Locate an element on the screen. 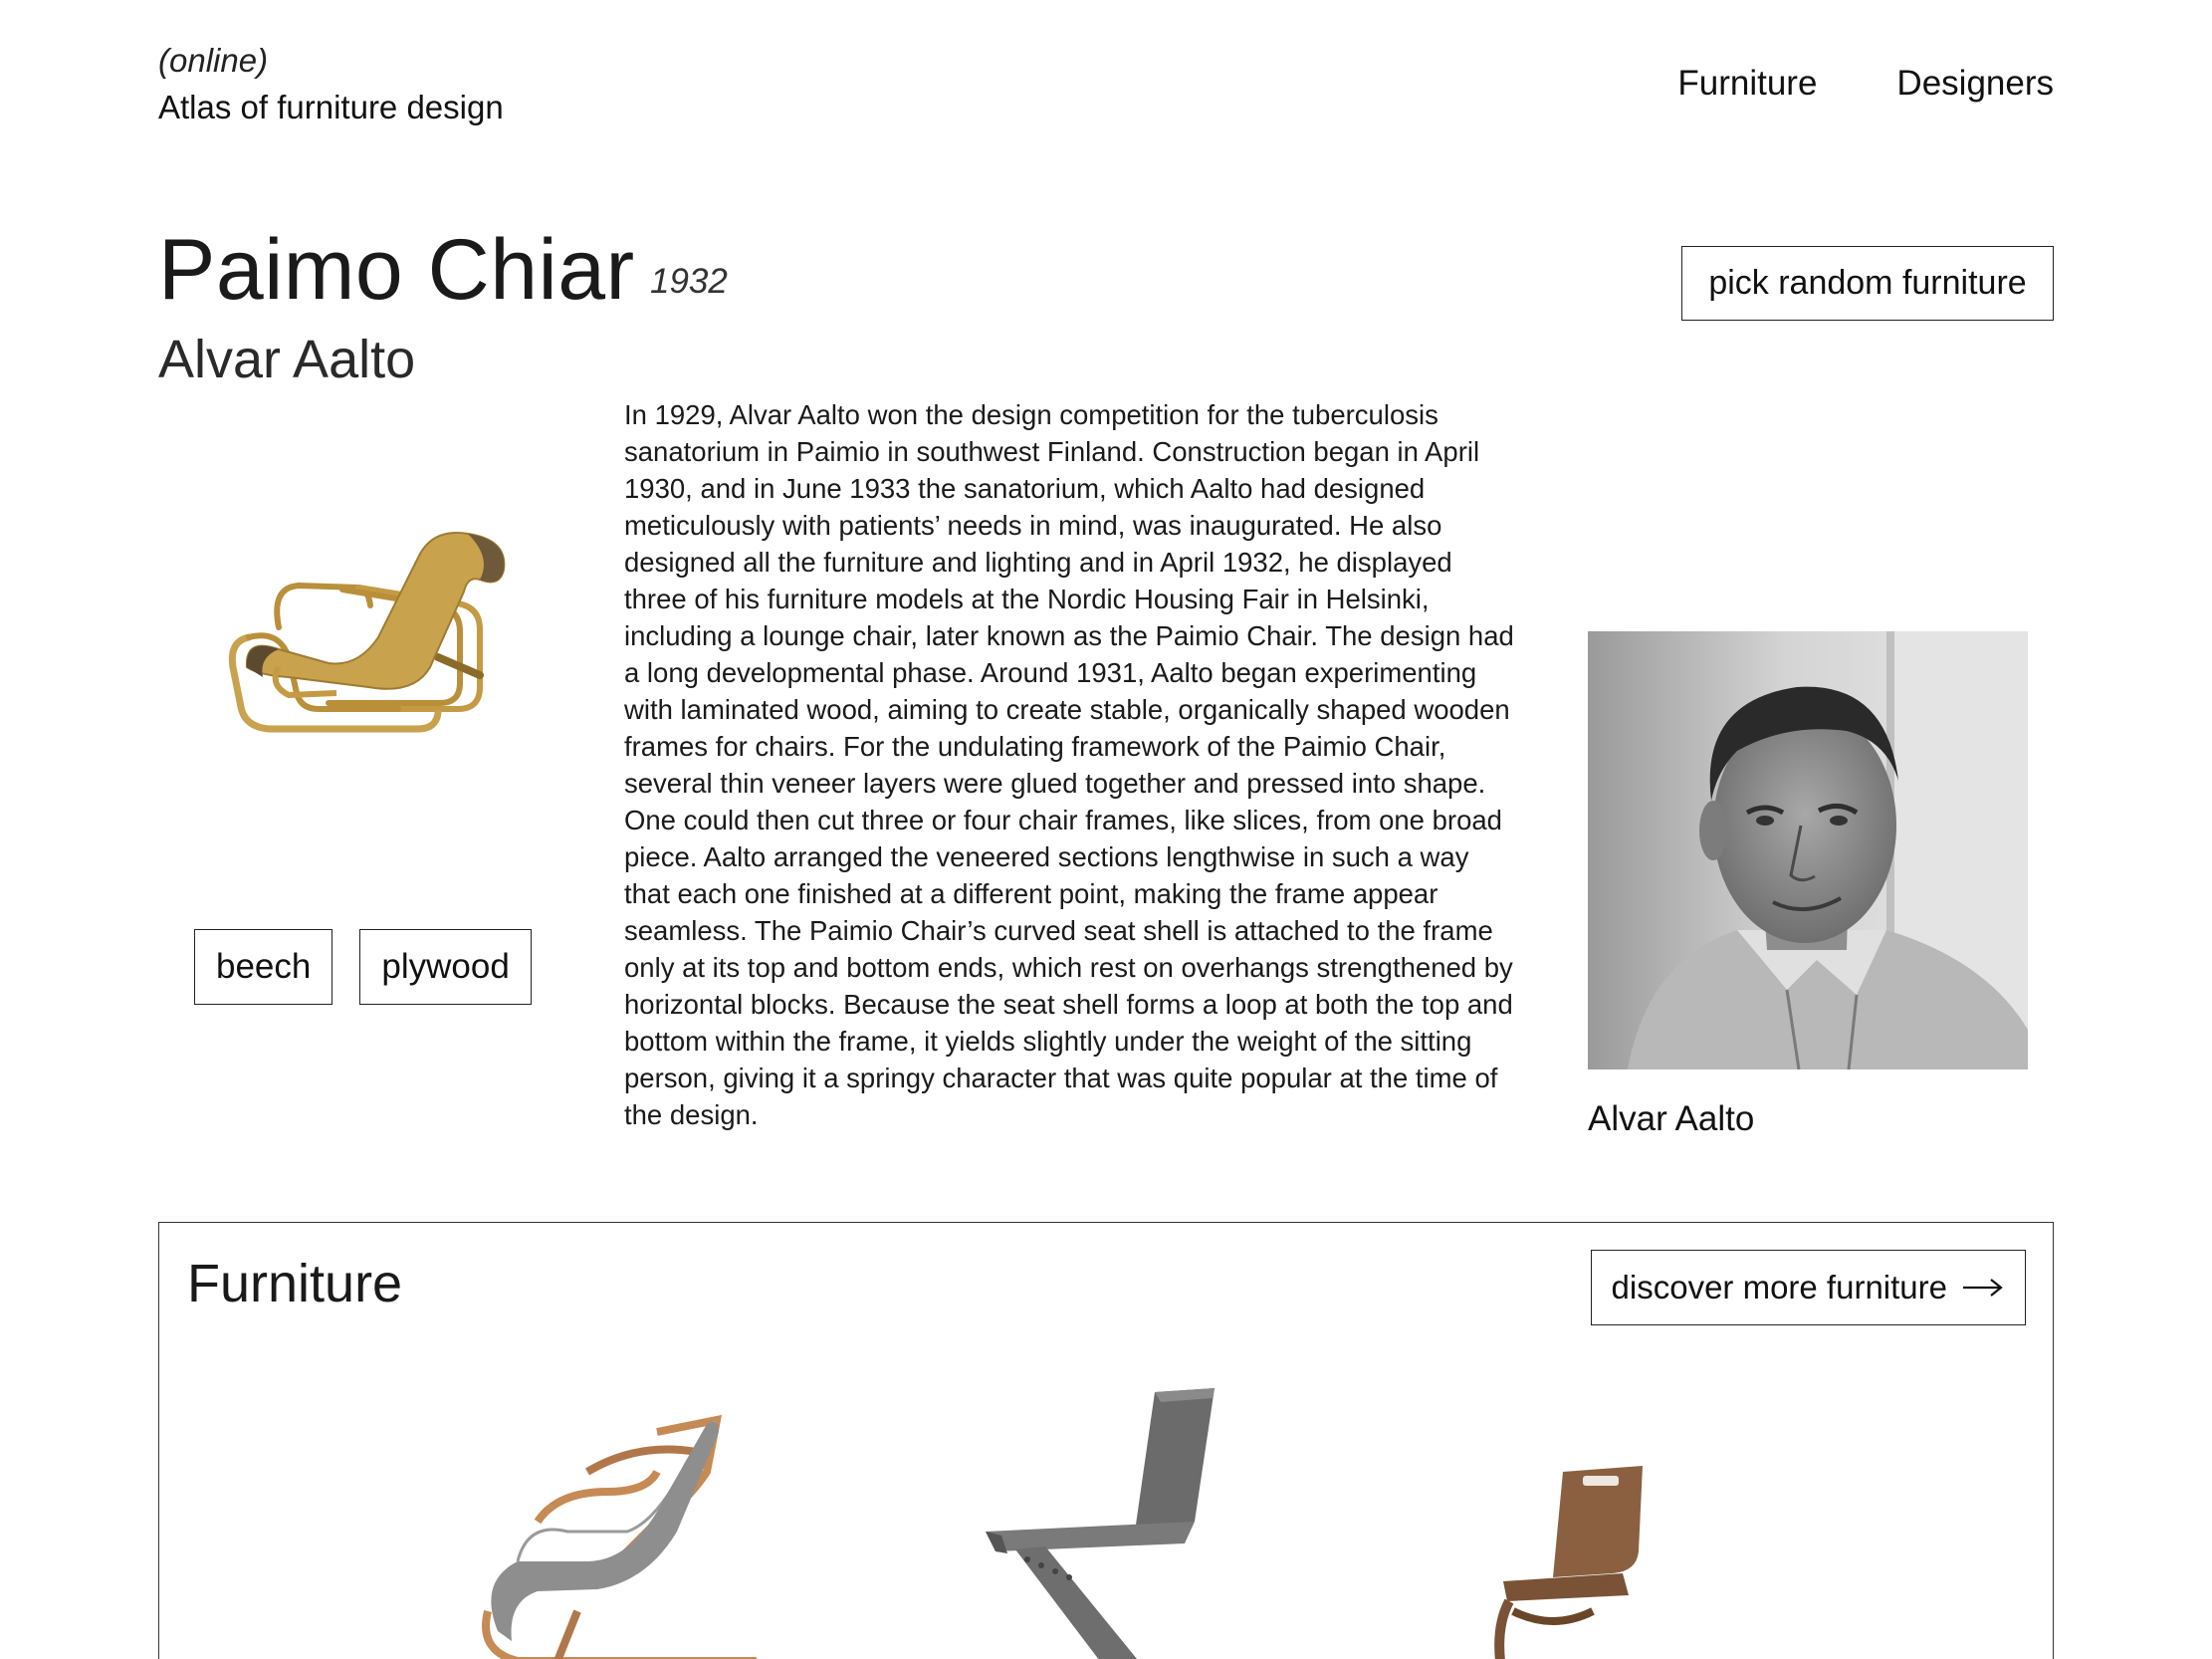 The width and height of the screenshot is (2212, 1659). section-title: Furniture is located at coordinates (295, 1283).